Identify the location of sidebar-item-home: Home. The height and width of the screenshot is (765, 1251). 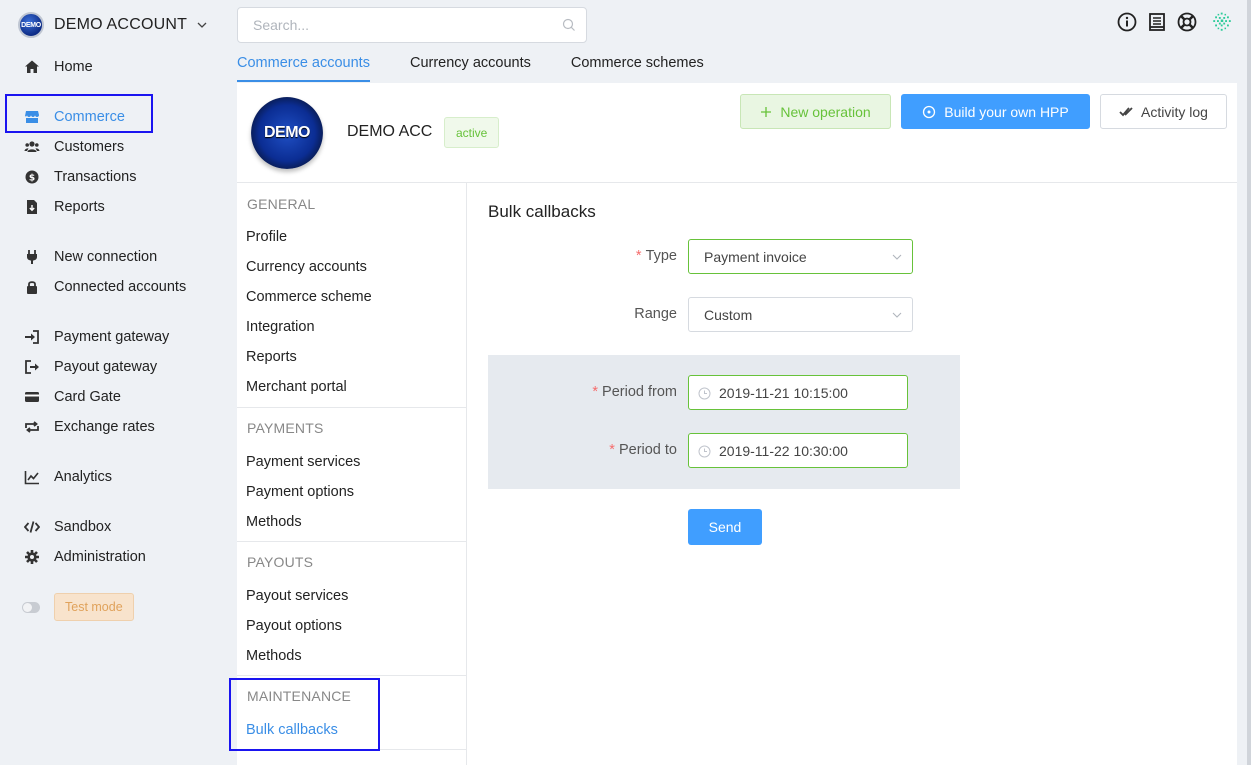
(57, 67).